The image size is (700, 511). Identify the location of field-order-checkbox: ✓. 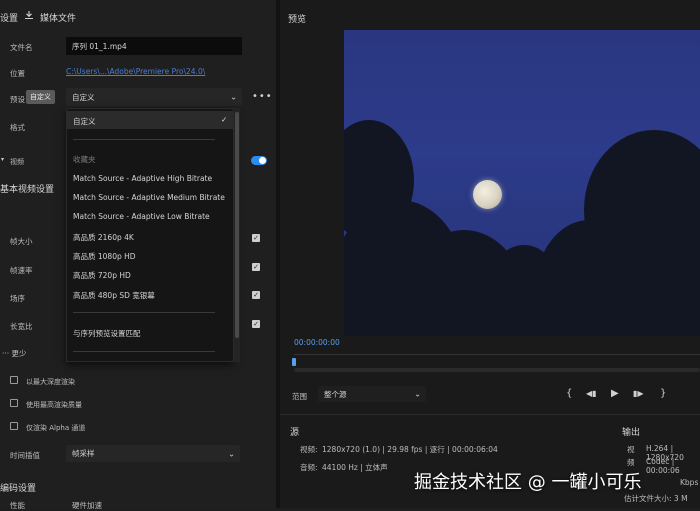
(256, 295).